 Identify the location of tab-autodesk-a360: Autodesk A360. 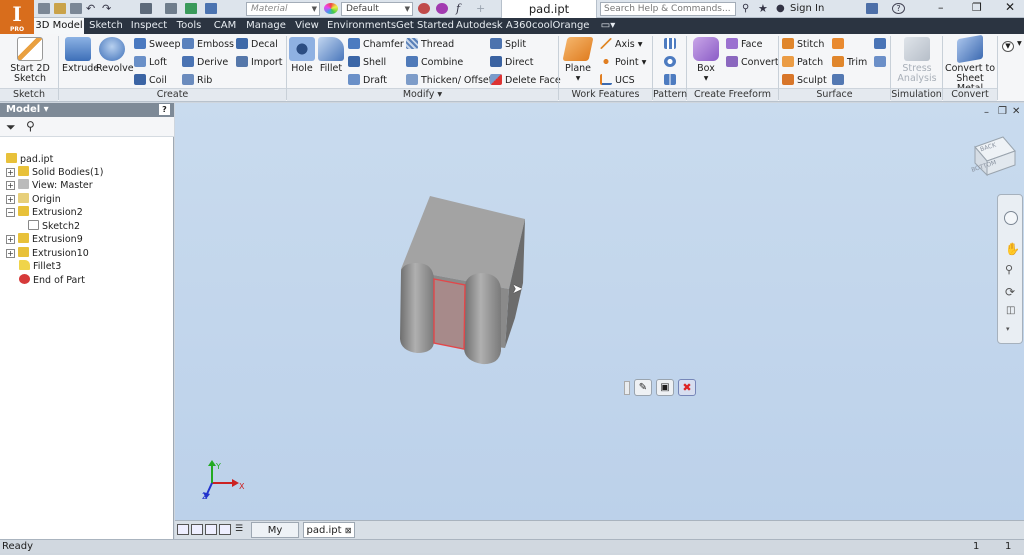
(494, 26).